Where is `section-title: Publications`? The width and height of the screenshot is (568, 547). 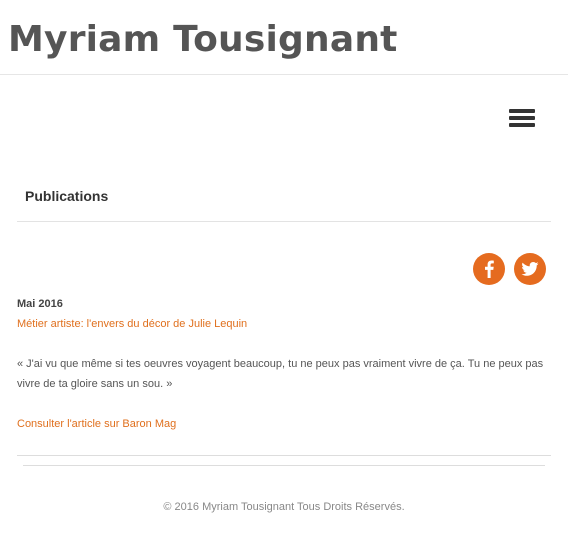 section-title: Publications is located at coordinates (67, 196).